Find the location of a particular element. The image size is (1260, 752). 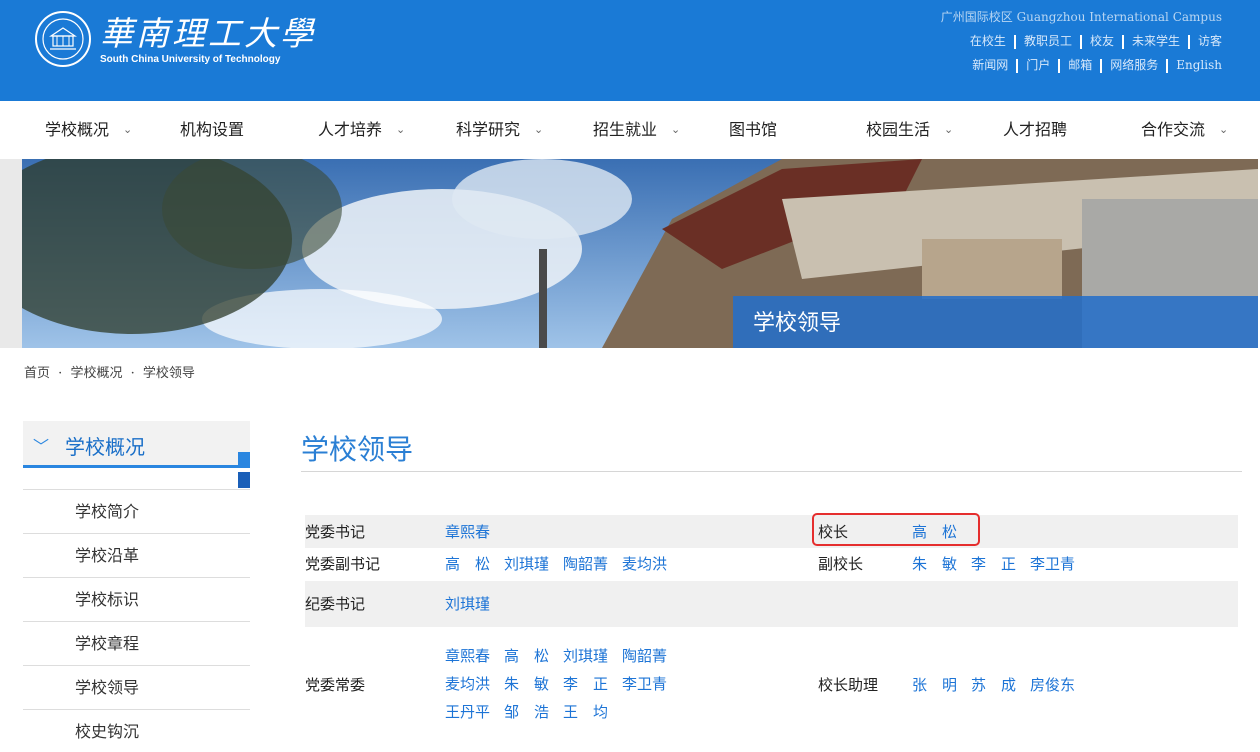

sidebar-item-intro: 学校简介 is located at coordinates (136, 512).